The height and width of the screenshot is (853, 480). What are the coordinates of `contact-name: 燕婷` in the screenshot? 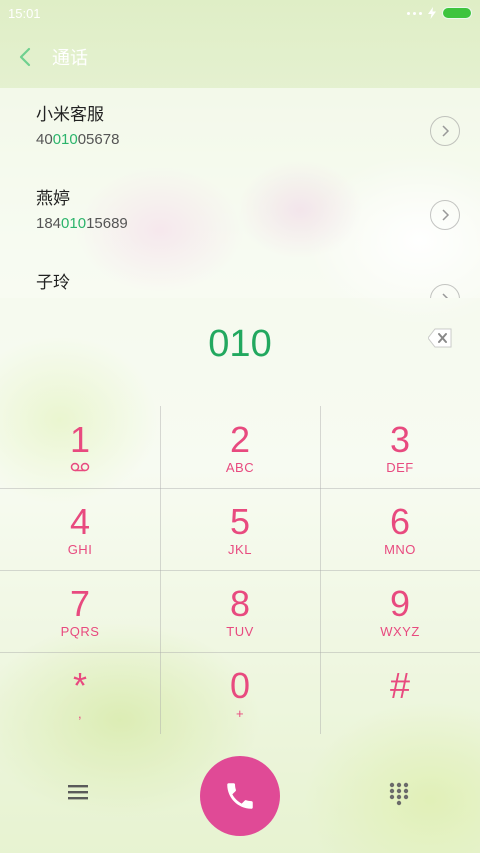 It's located at (53, 199).